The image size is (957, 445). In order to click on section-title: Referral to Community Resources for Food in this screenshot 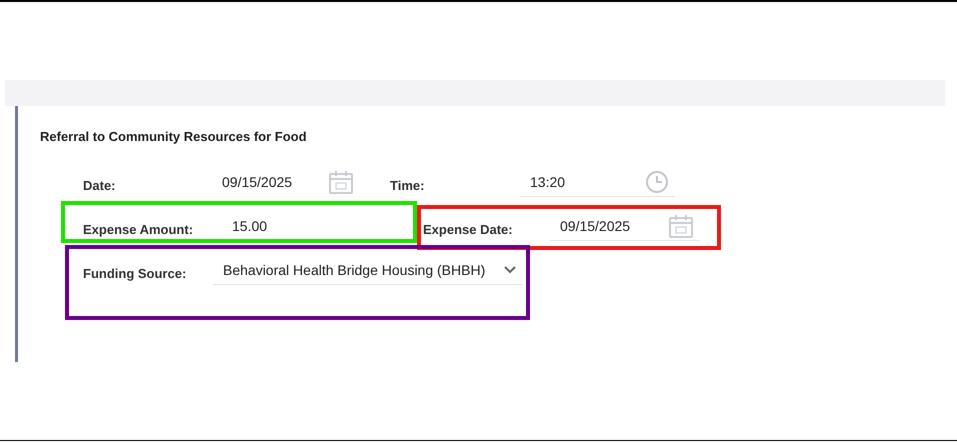, I will do `click(173, 136)`.